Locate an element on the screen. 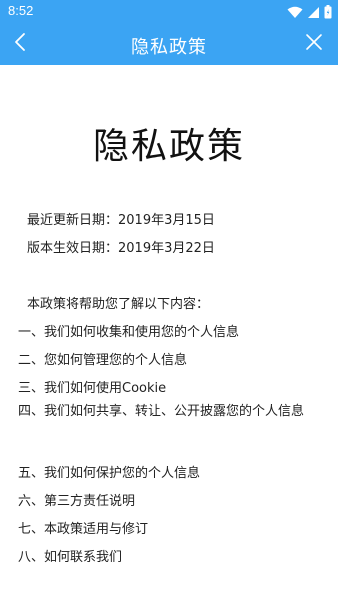  document-title: 隐私政策 is located at coordinates (168, 146).